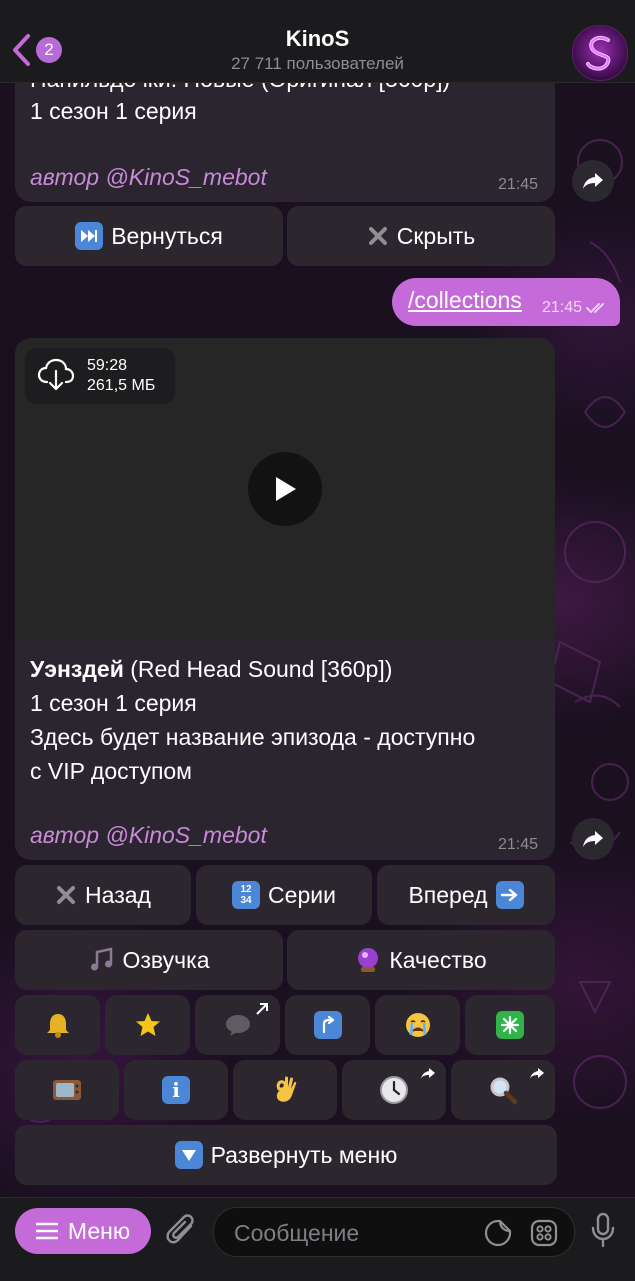  I want to click on crystal-ball-icon, so click(368, 960).